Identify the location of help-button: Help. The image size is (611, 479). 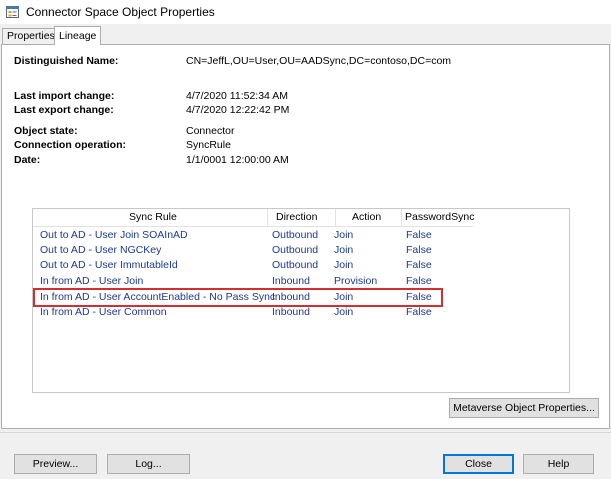
(558, 464).